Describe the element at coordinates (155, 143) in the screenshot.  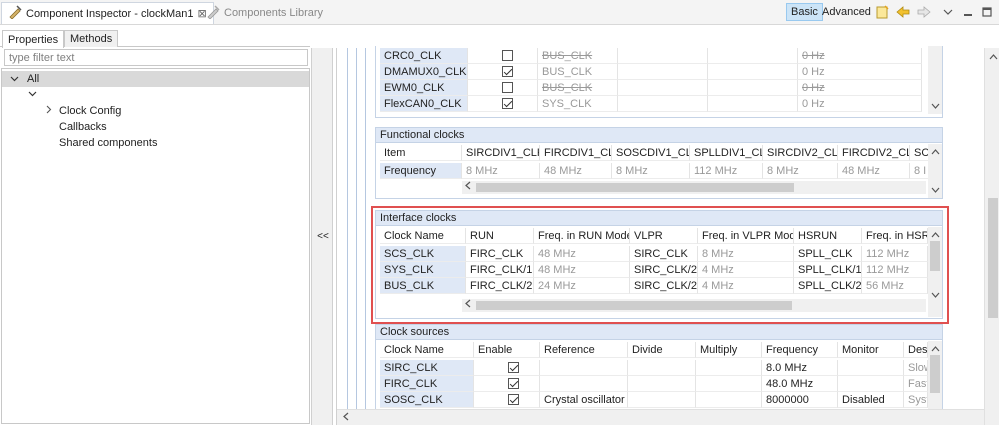
I see `tree-item-shared-components: Shared components` at that location.